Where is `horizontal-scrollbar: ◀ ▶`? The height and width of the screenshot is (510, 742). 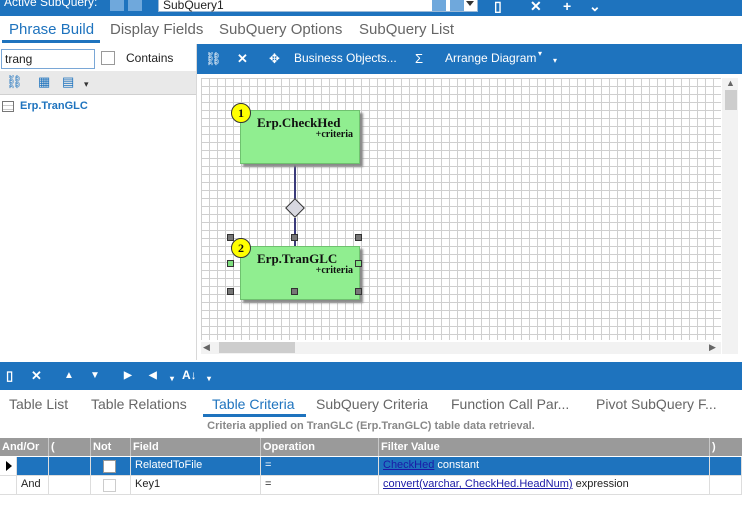
horizontal-scrollbar: ◀ ▶ is located at coordinates (461, 348).